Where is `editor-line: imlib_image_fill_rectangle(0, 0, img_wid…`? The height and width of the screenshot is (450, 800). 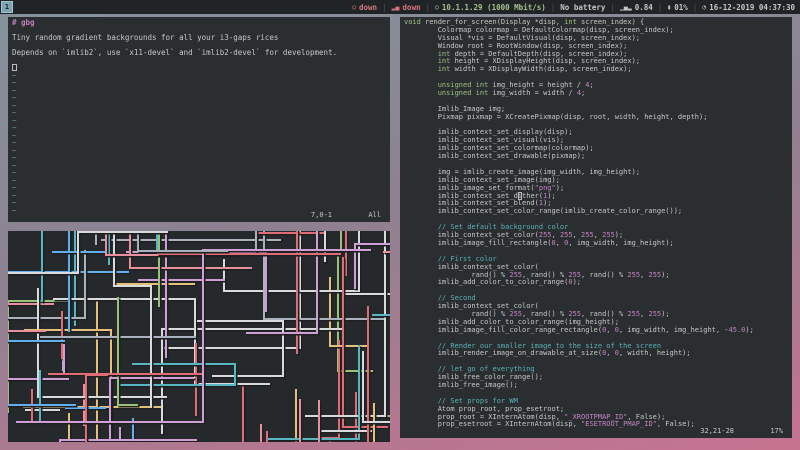
editor-line: imlib_image_fill_rectangle(0, 0, img_wid… is located at coordinates (539, 242).